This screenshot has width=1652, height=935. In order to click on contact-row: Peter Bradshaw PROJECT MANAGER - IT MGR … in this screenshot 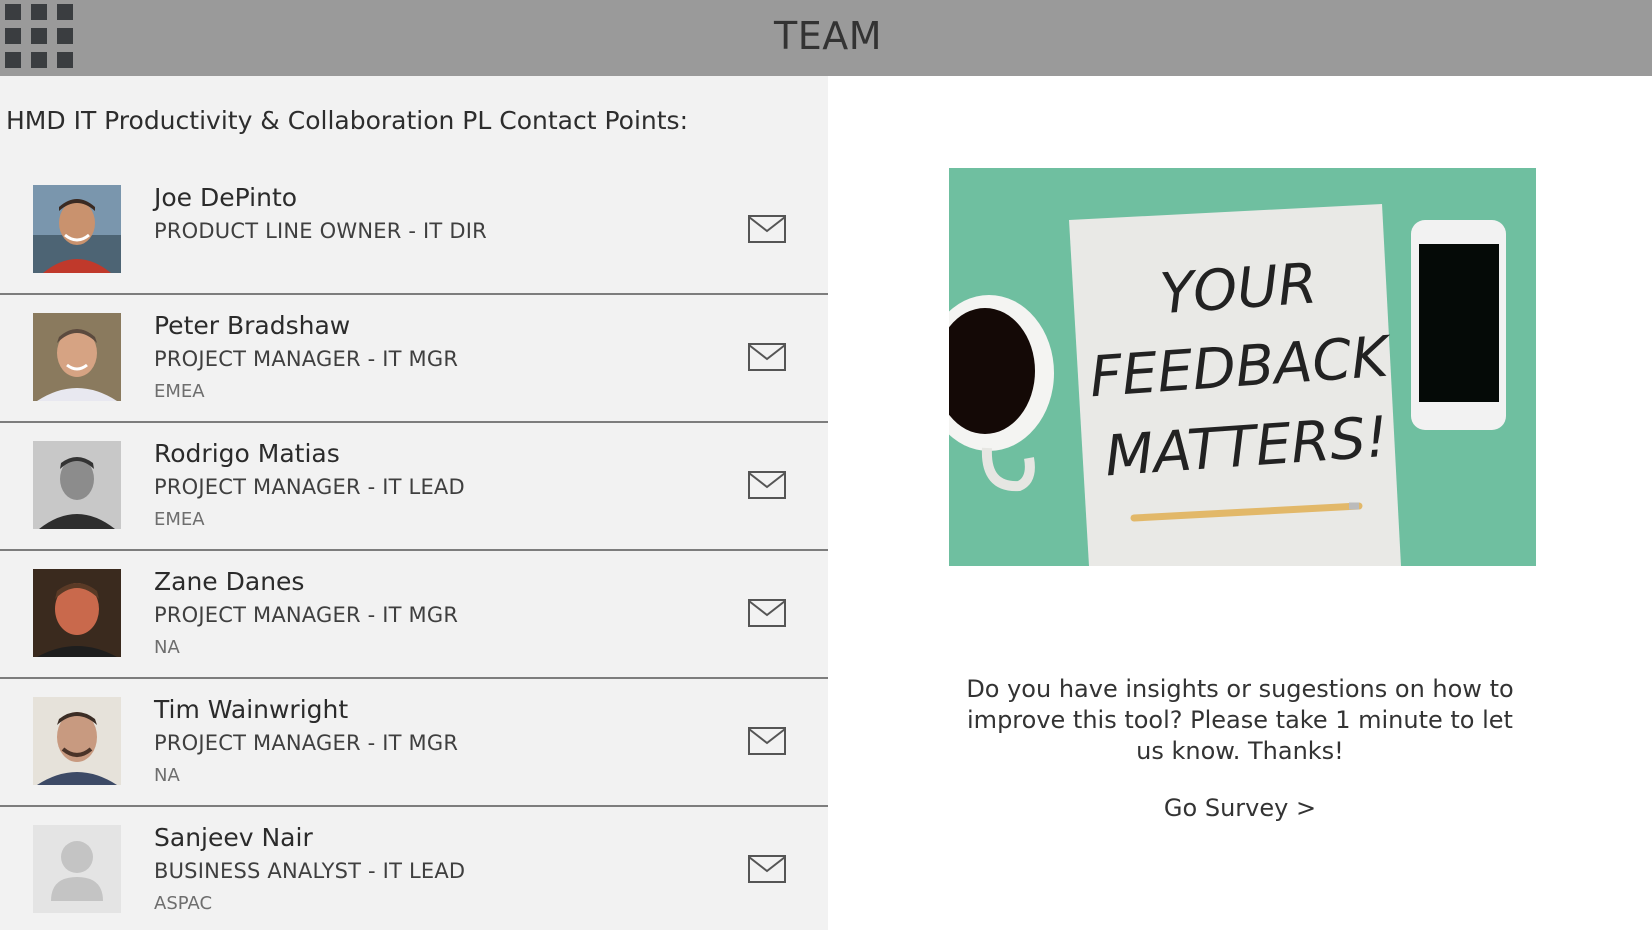, I will do `click(414, 359)`.